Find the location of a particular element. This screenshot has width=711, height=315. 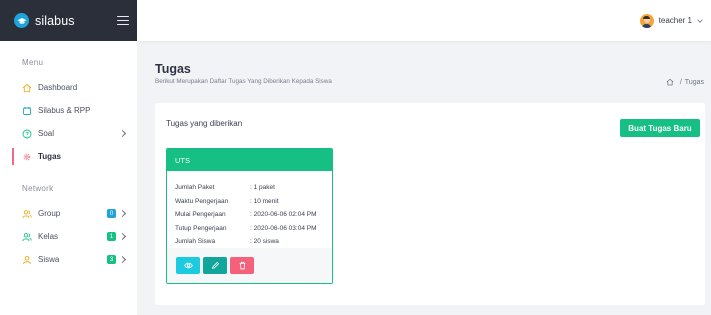

sidebar-item-label: Dashboard is located at coordinates (58, 87).